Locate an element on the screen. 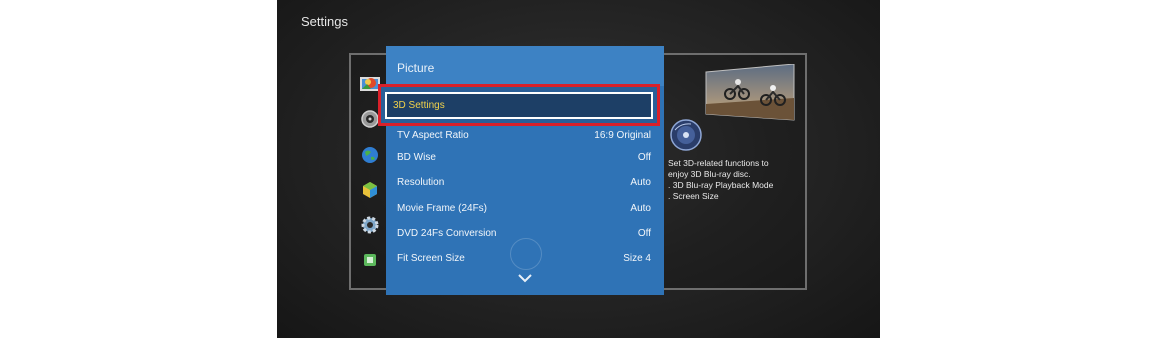 This screenshot has width=1156, height=338. support-icon is located at coordinates (370, 260).